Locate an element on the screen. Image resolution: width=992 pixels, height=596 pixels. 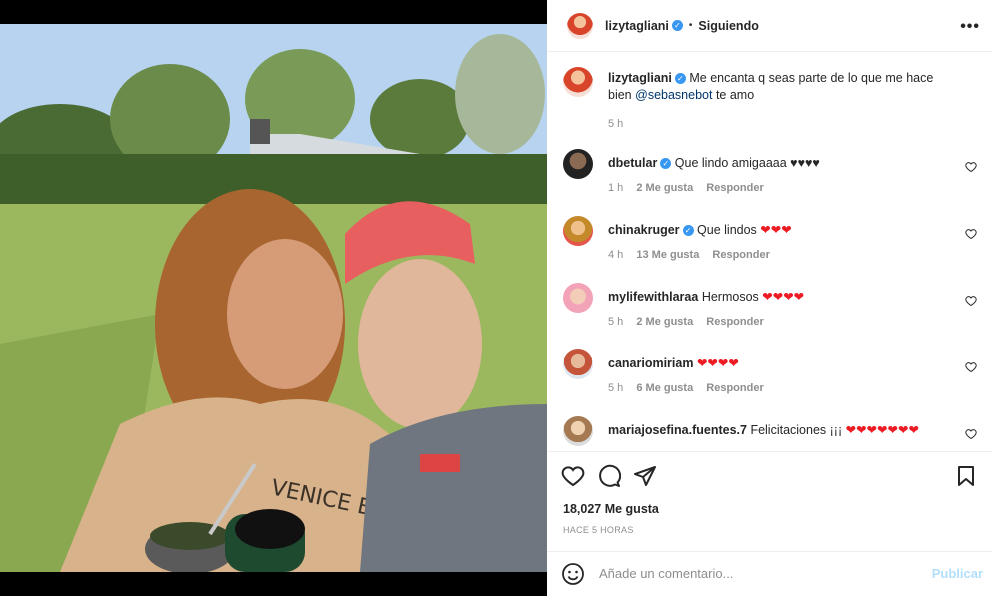
post-header: lizytagliani ✓ • Siguiendo ••• is located at coordinates (769, 26).